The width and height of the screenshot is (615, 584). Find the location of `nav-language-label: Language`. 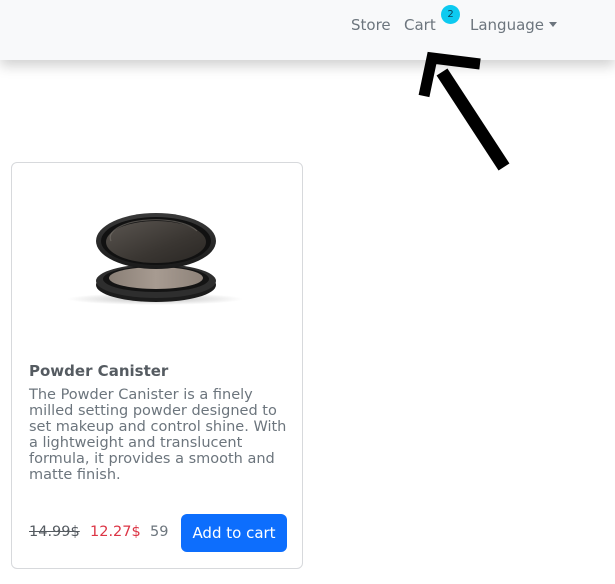

nav-language-label: Language is located at coordinates (507, 25).